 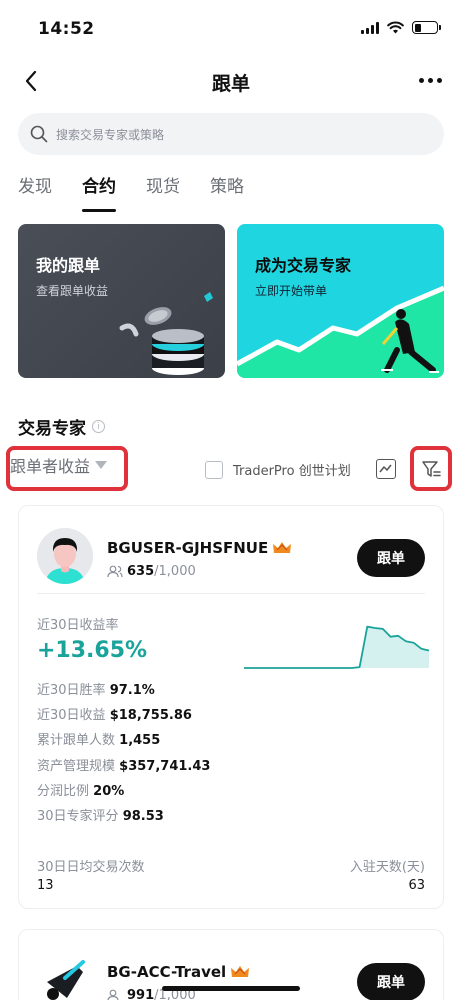 I want to click on filter-button, so click(x=431, y=468).